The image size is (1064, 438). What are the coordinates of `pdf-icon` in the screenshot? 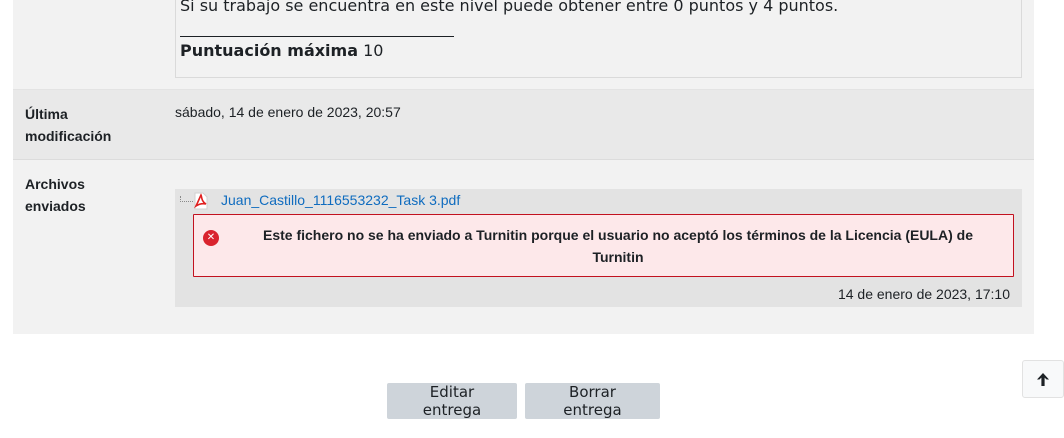 It's located at (200, 201).